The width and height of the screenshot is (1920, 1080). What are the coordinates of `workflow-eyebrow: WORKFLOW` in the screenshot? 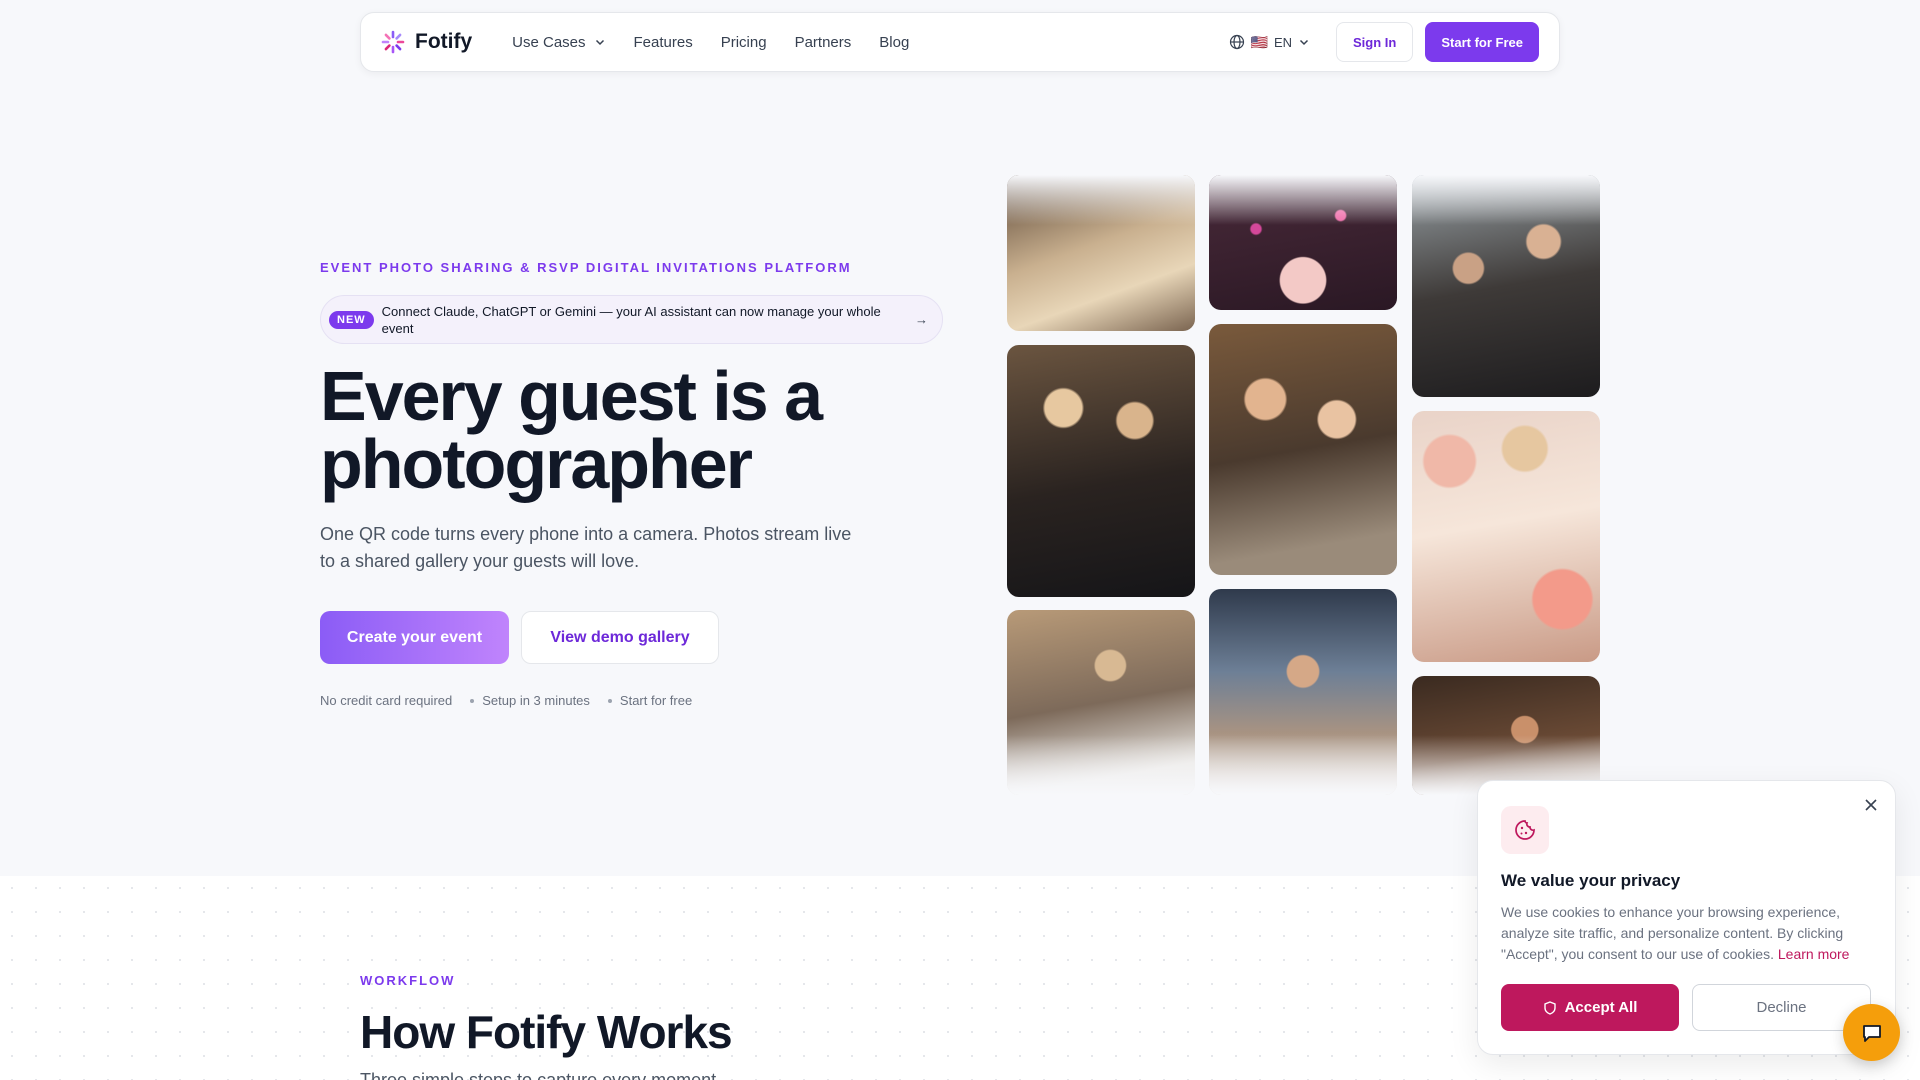 It's located at (408, 980).